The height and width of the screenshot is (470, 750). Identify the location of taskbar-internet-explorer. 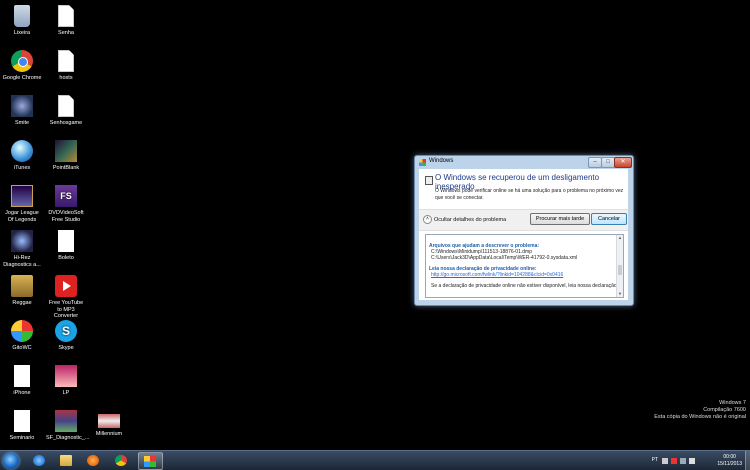
(39, 460).